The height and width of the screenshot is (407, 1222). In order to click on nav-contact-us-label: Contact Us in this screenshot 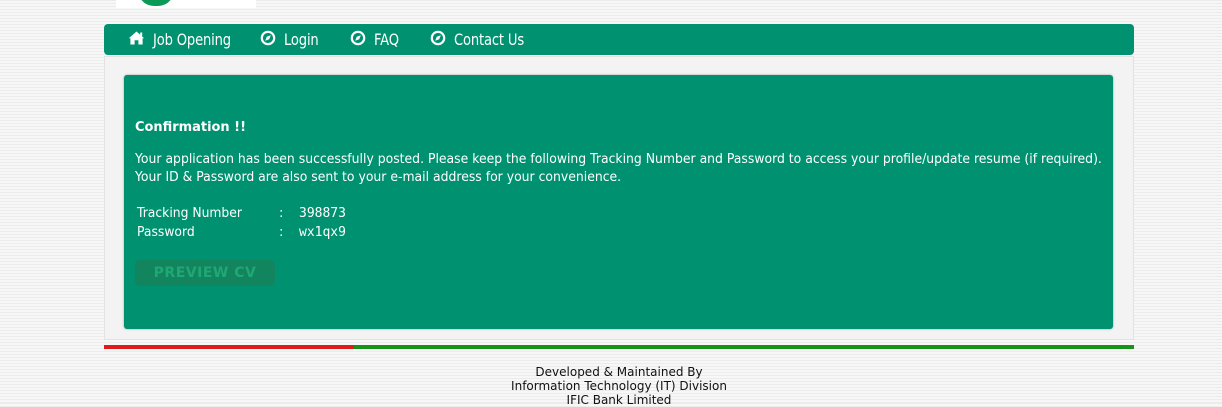, I will do `click(489, 39)`.